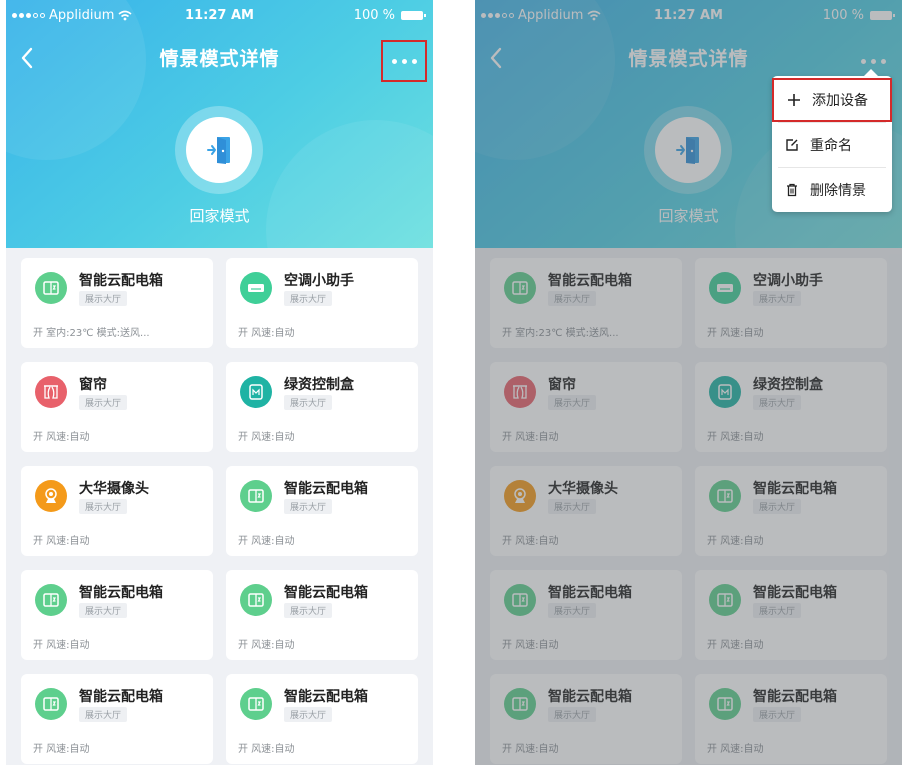 The height and width of the screenshot is (765, 902). I want to click on door-icon, so click(218, 150).